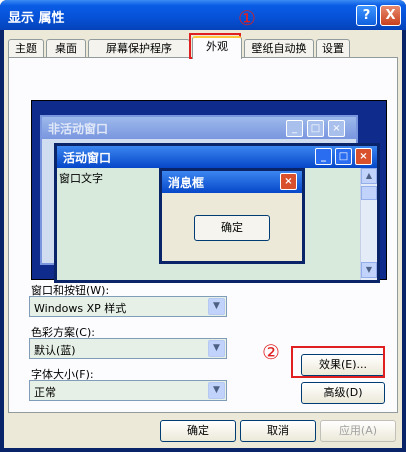 The width and height of the screenshot is (406, 452). What do you see at coordinates (343, 393) in the screenshot?
I see `advanced-button: 高级(D)` at bounding box center [343, 393].